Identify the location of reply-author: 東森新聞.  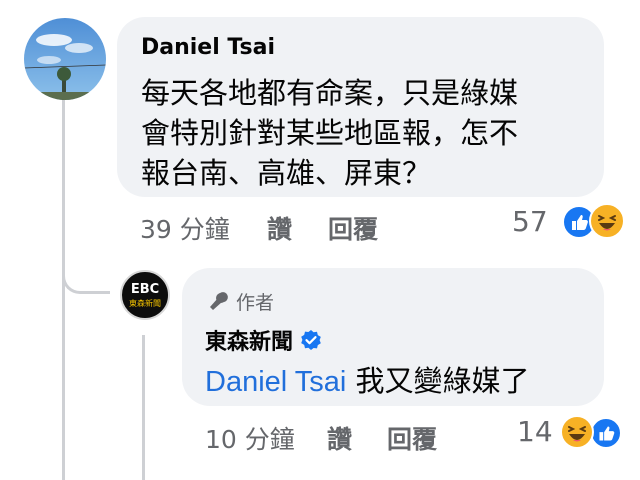
(249, 340).